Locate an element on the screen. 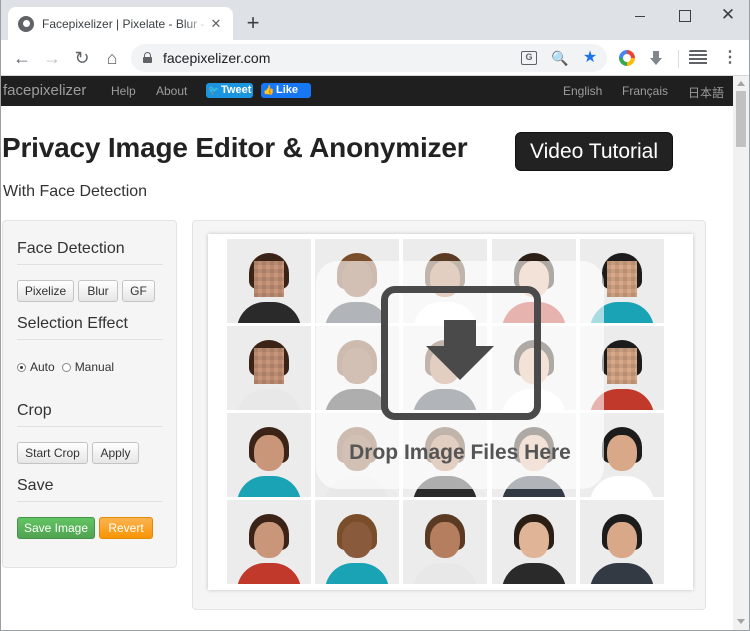 The image size is (750, 631). download-arrow-icon is located at coordinates (461, 353).